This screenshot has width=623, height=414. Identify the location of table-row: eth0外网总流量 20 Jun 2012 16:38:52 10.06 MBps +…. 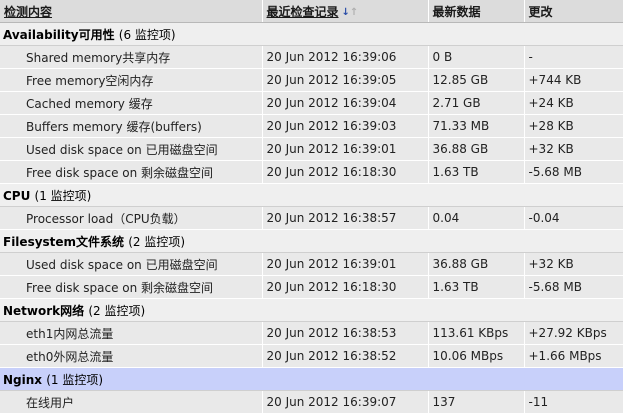
(311, 356).